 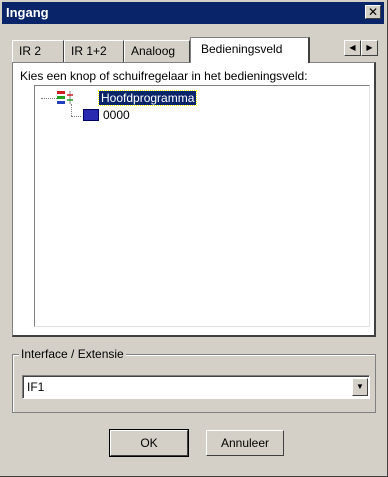 I want to click on tab-ir2: IR 2, so click(x=38, y=51).